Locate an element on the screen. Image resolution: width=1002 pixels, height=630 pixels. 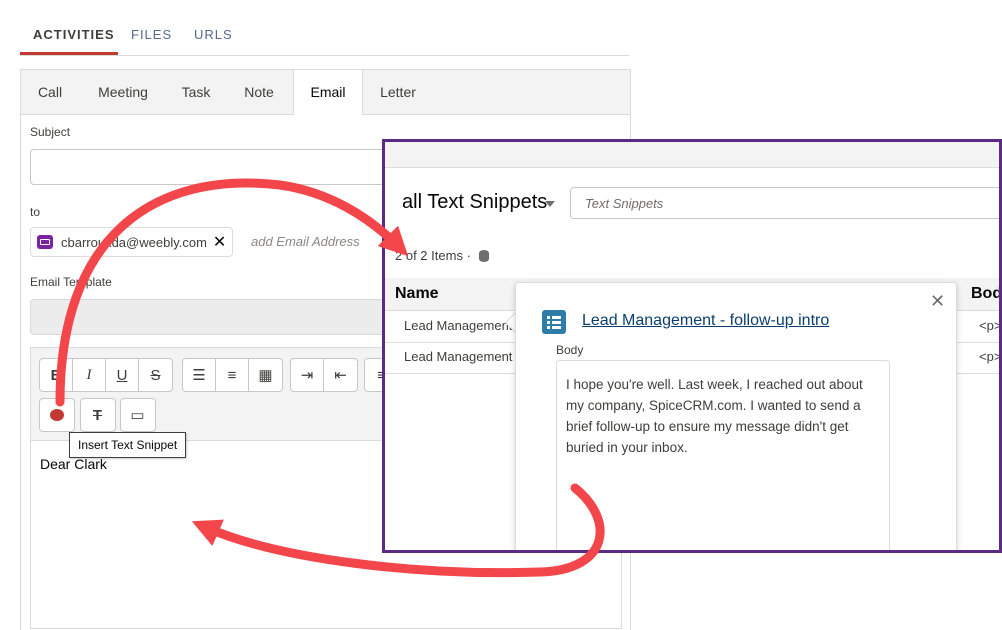
arrow-to-snippets is located at coordinates (232, 292).